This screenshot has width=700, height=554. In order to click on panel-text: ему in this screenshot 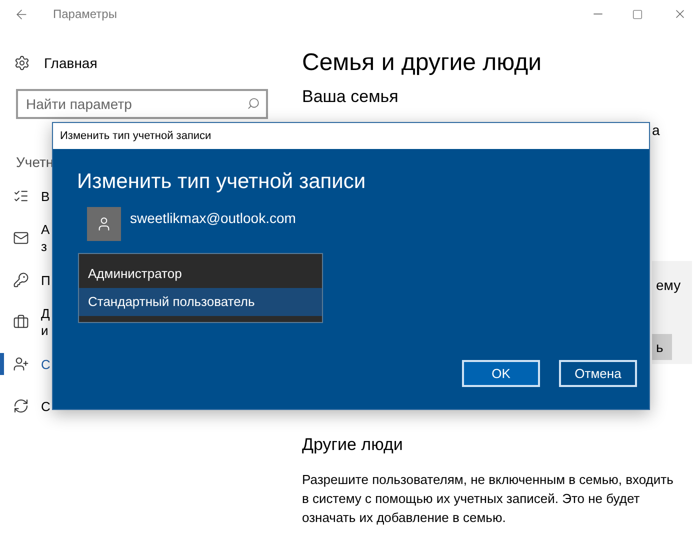, I will do `click(668, 285)`.